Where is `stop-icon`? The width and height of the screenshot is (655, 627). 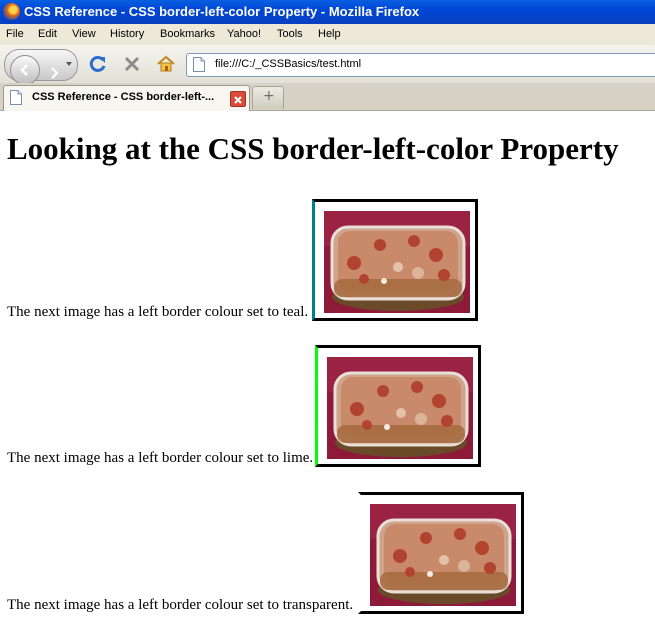 stop-icon is located at coordinates (132, 64).